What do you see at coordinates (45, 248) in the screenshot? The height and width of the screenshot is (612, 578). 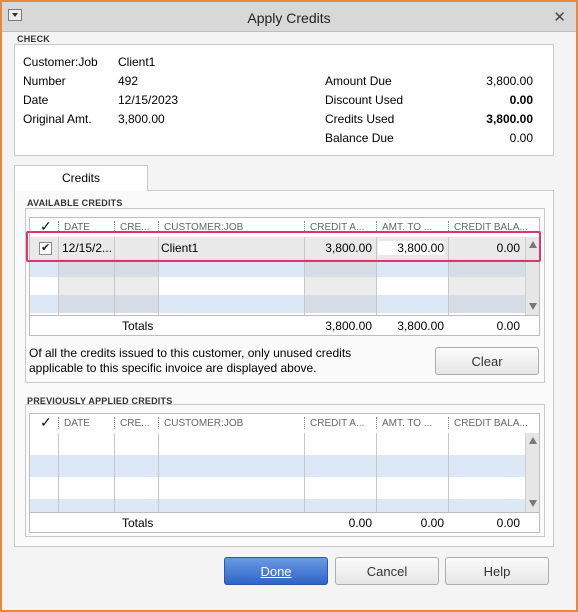 I see `row-checkbox` at bounding box center [45, 248].